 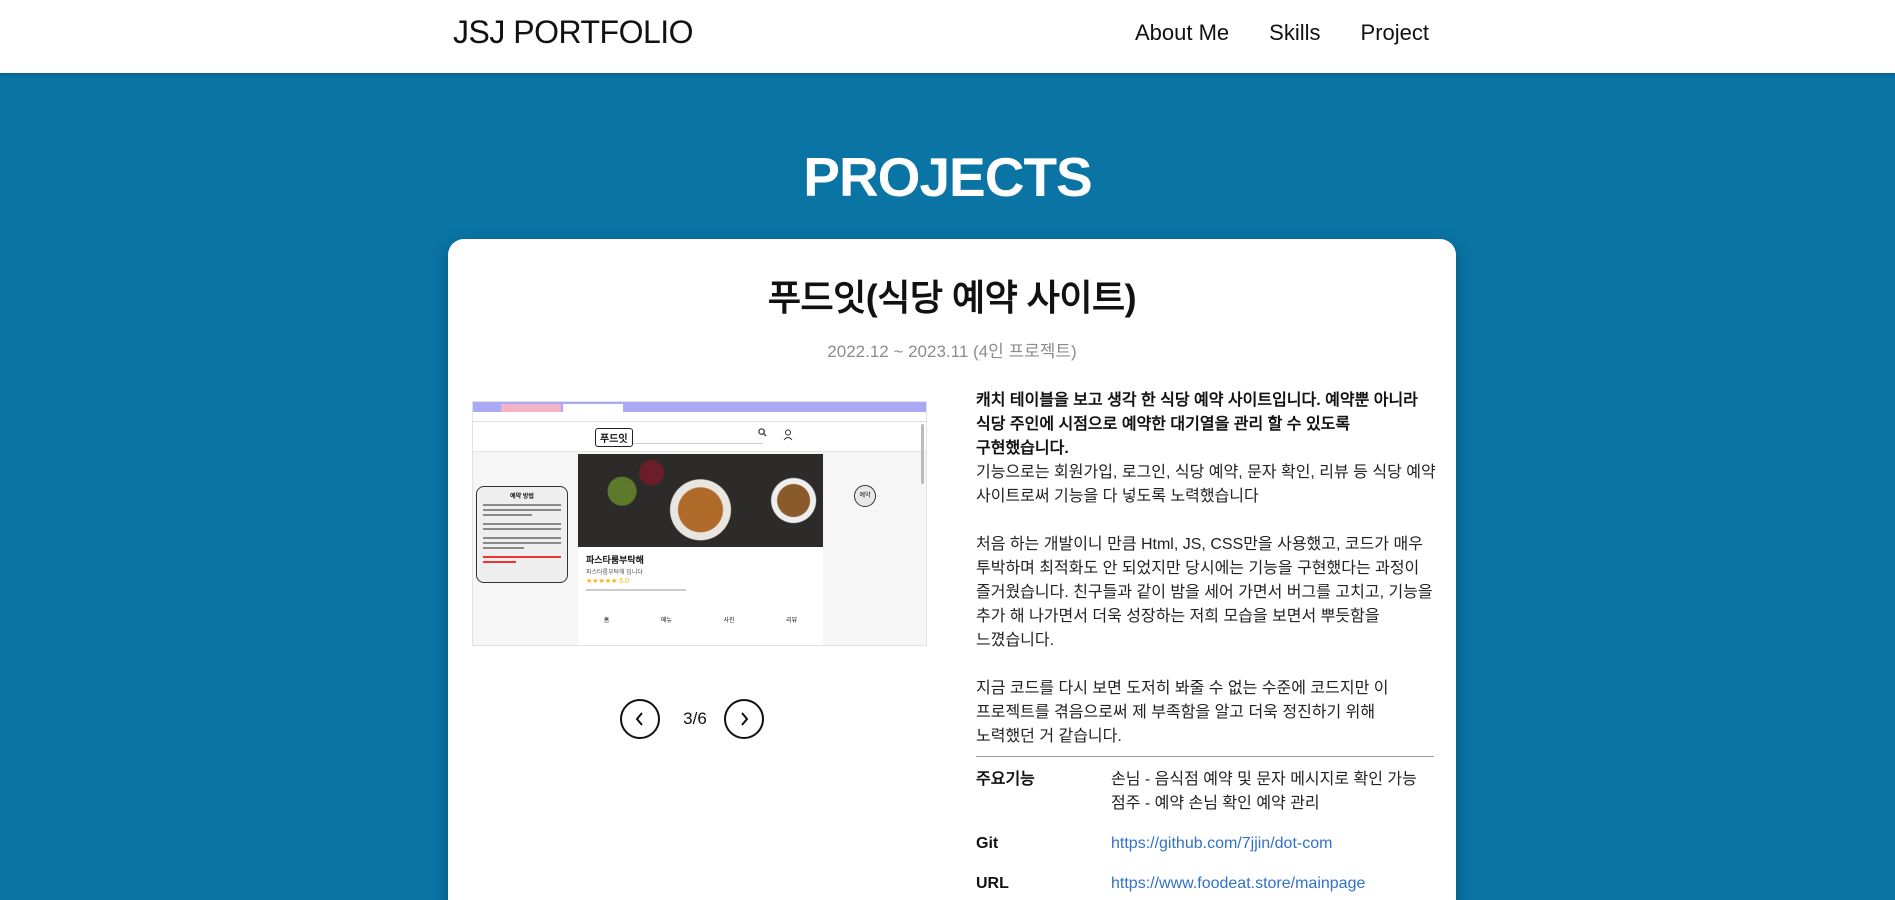 What do you see at coordinates (608, 581) in the screenshot?
I see `rating-stars: ★★★★★ 5.0` at bounding box center [608, 581].